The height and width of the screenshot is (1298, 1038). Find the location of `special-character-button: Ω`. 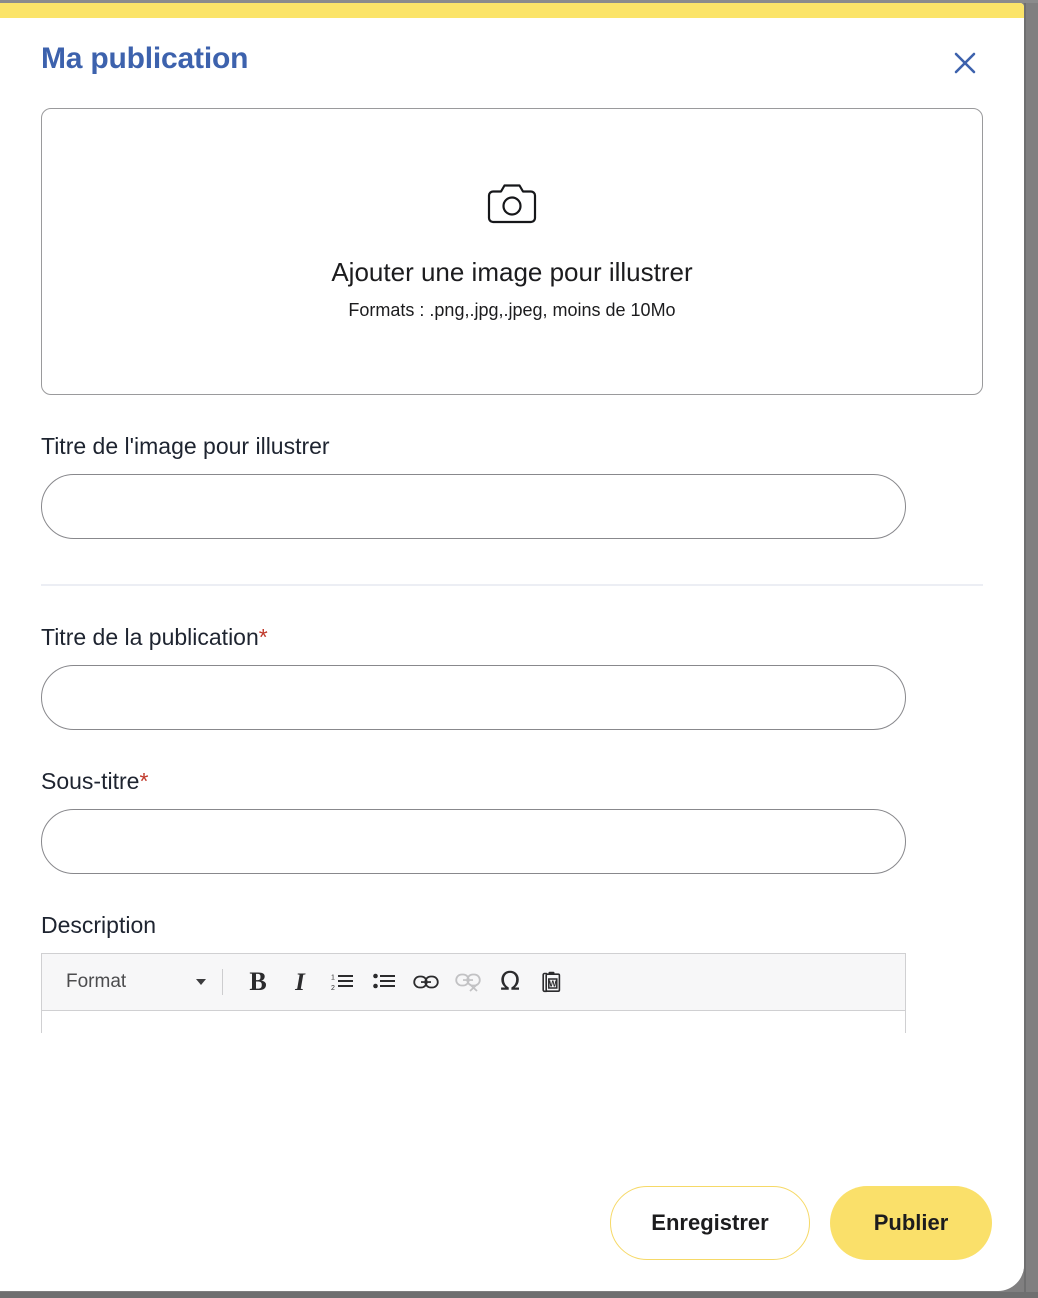

special-character-button: Ω is located at coordinates (510, 982).